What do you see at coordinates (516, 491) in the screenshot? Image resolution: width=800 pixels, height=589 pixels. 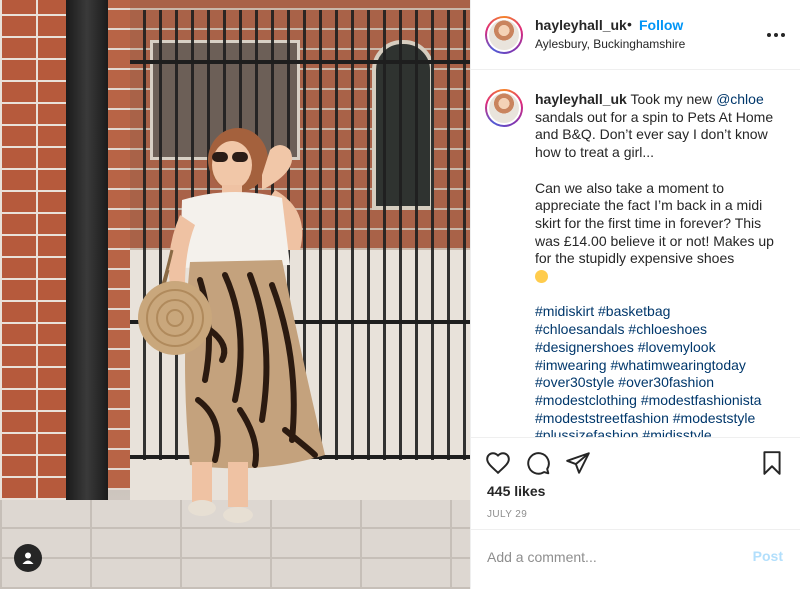 I see `likes-count: 445 likes` at bounding box center [516, 491].